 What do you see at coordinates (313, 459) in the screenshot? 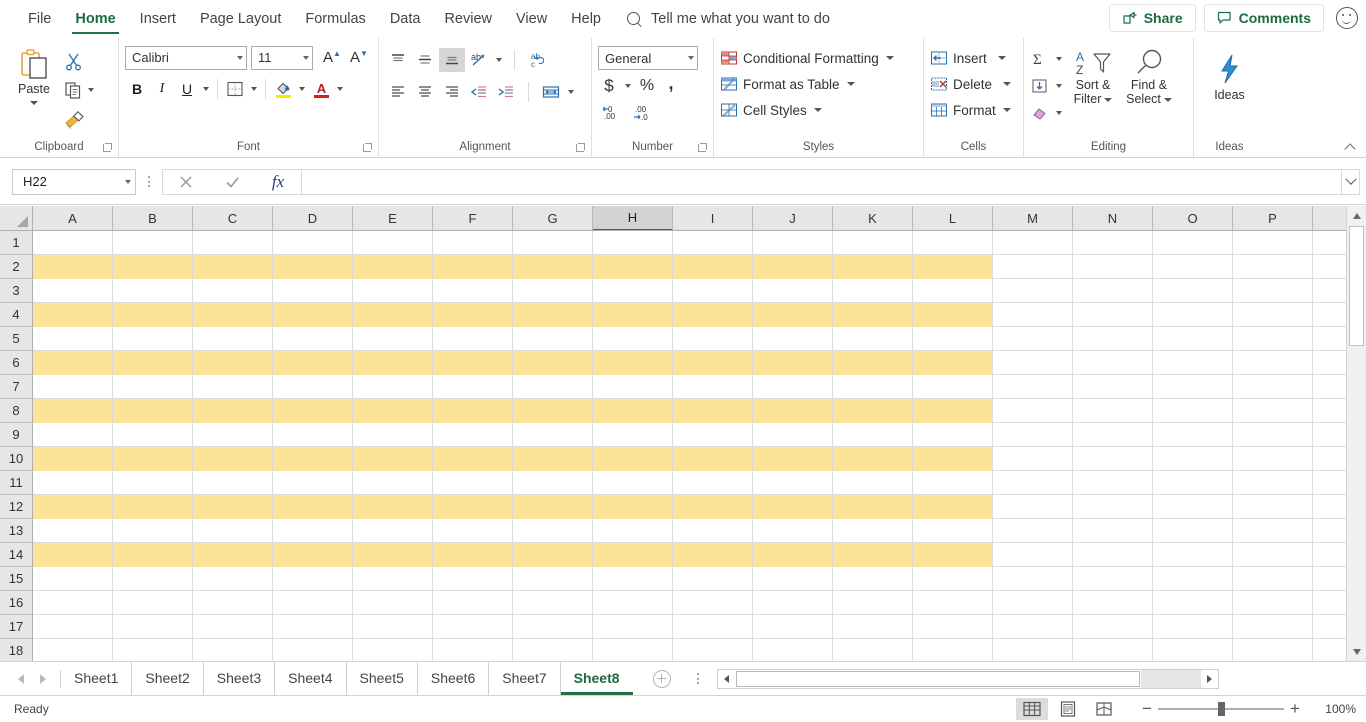
I see `grid-cell-D10` at bounding box center [313, 459].